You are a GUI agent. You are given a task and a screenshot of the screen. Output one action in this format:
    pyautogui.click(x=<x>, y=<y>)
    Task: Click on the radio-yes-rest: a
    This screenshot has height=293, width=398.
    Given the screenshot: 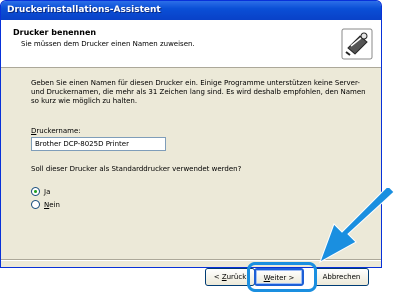 What is the action you would take?
    pyautogui.click(x=48, y=191)
    